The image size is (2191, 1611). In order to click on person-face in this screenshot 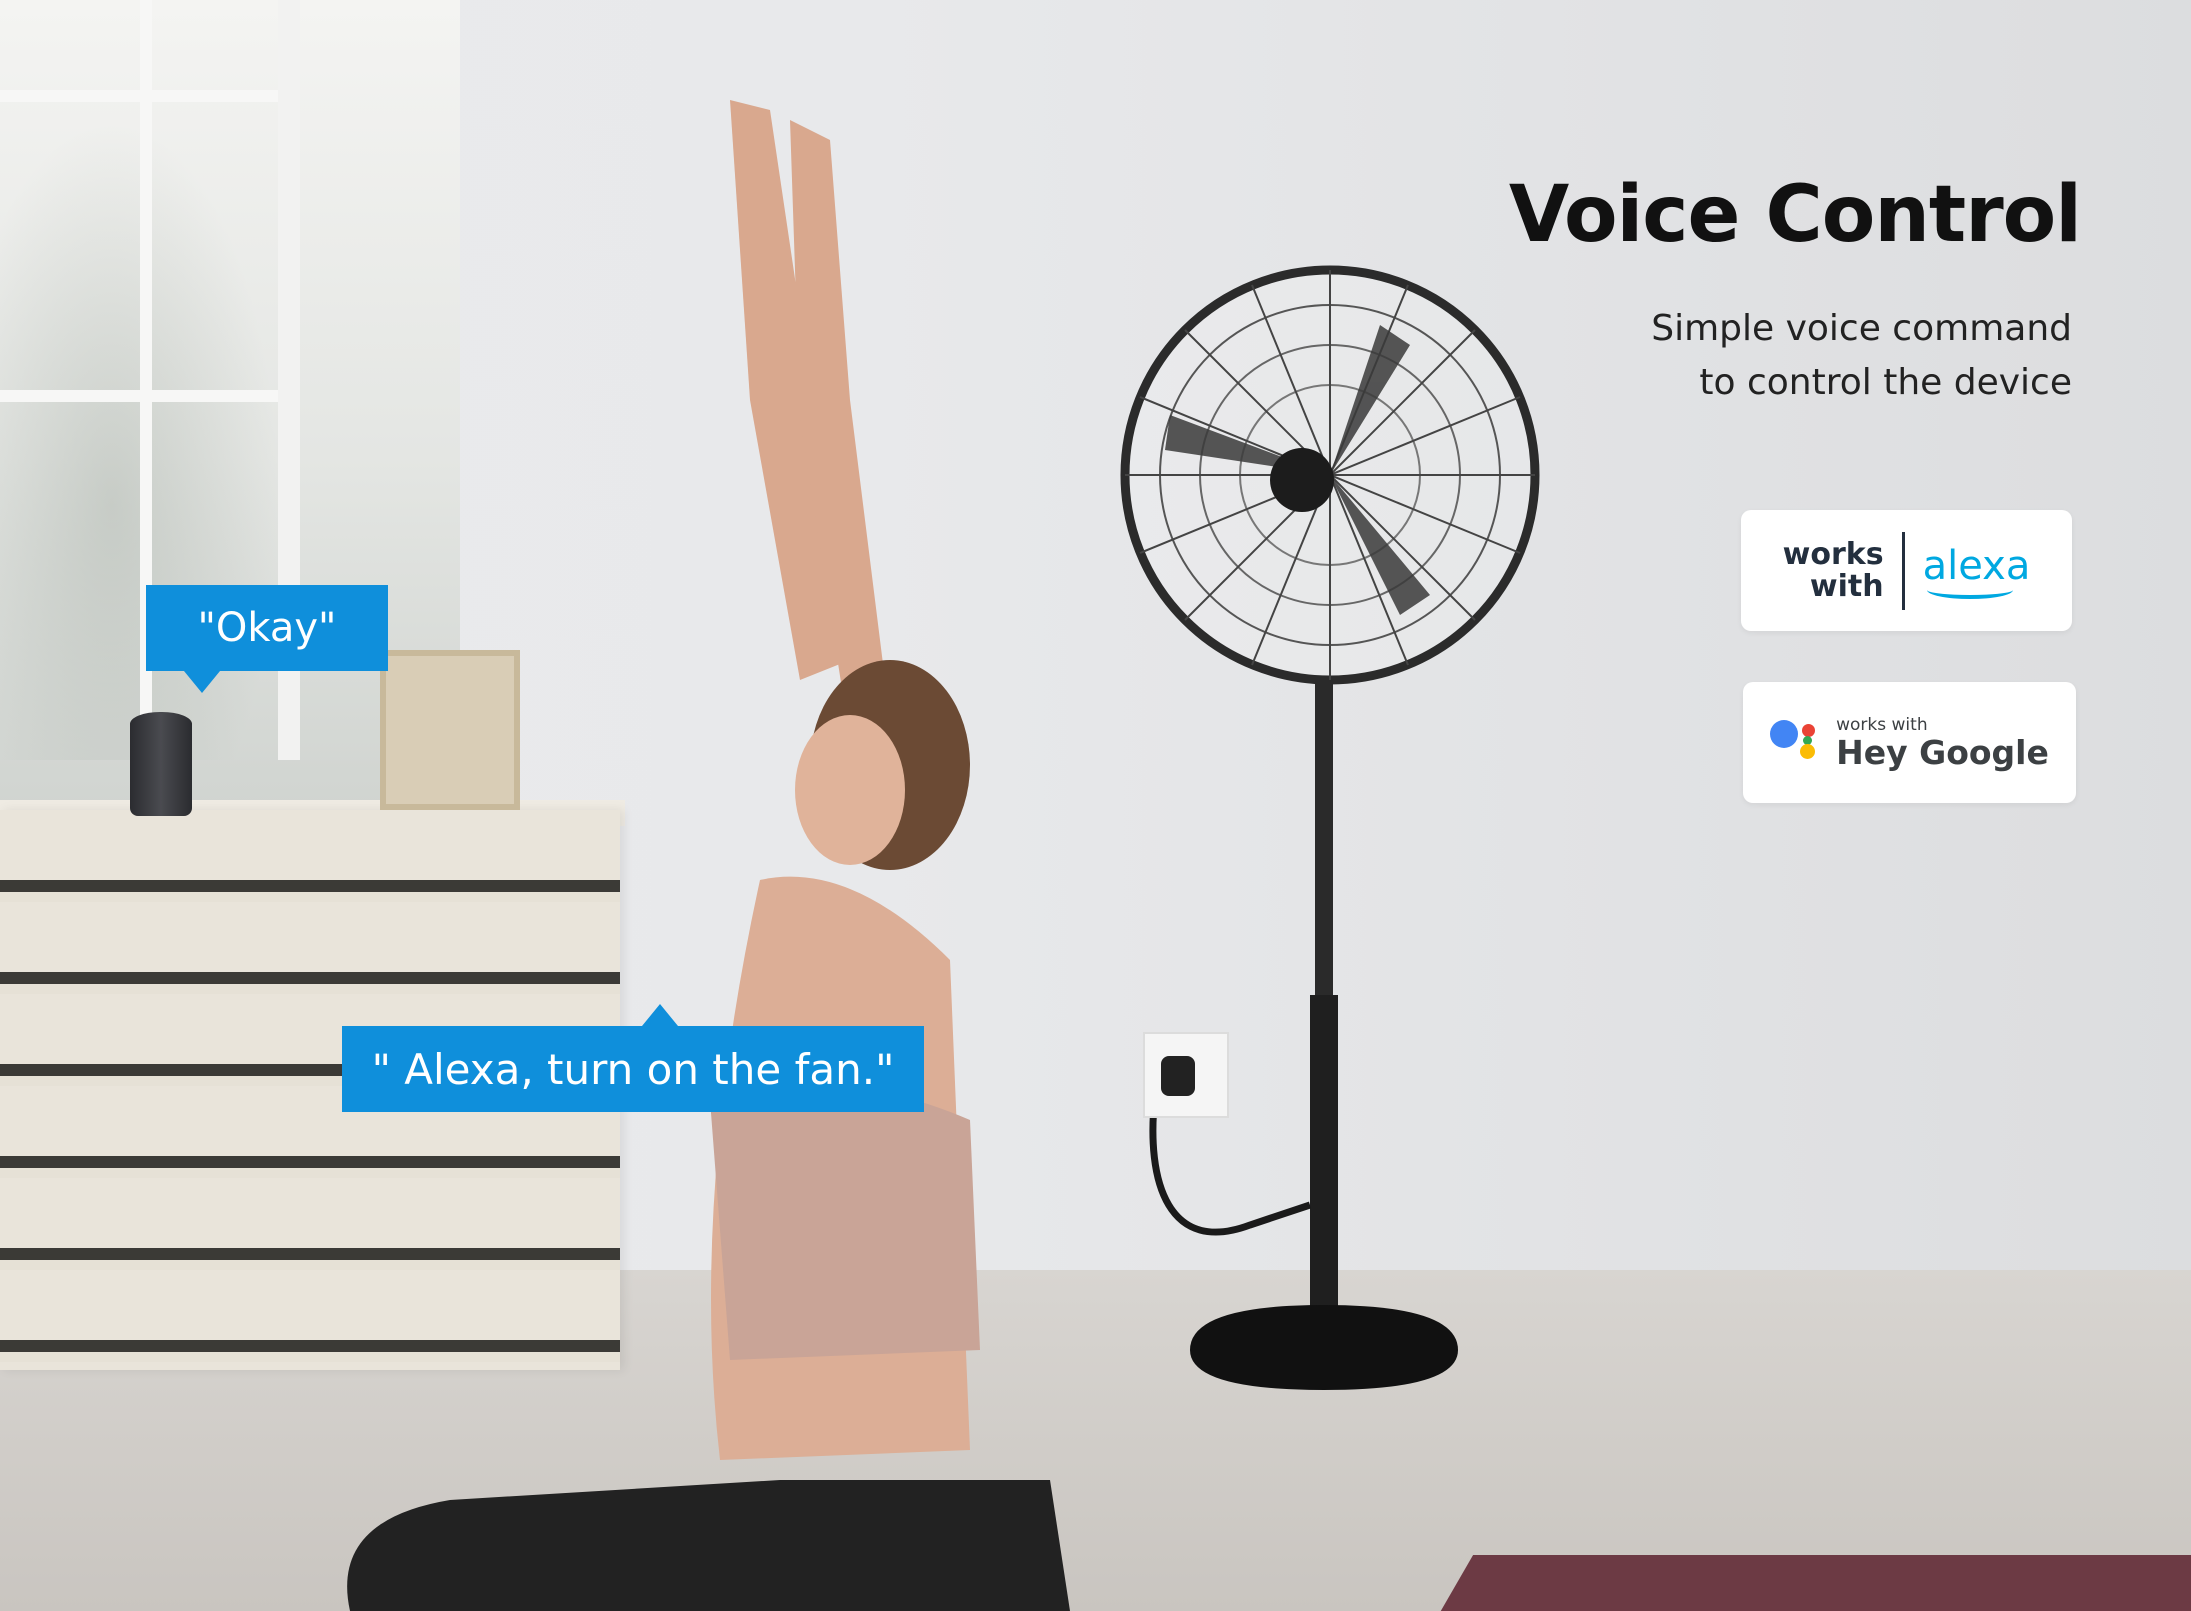, I will do `click(850, 790)`.